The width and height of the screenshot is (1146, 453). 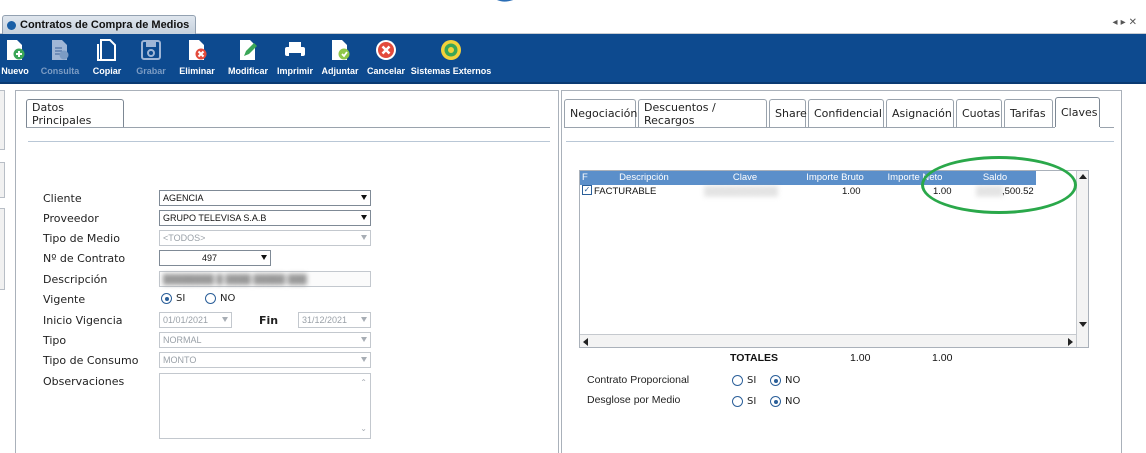 I want to click on sidebar-edge, so click(x=2, y=268).